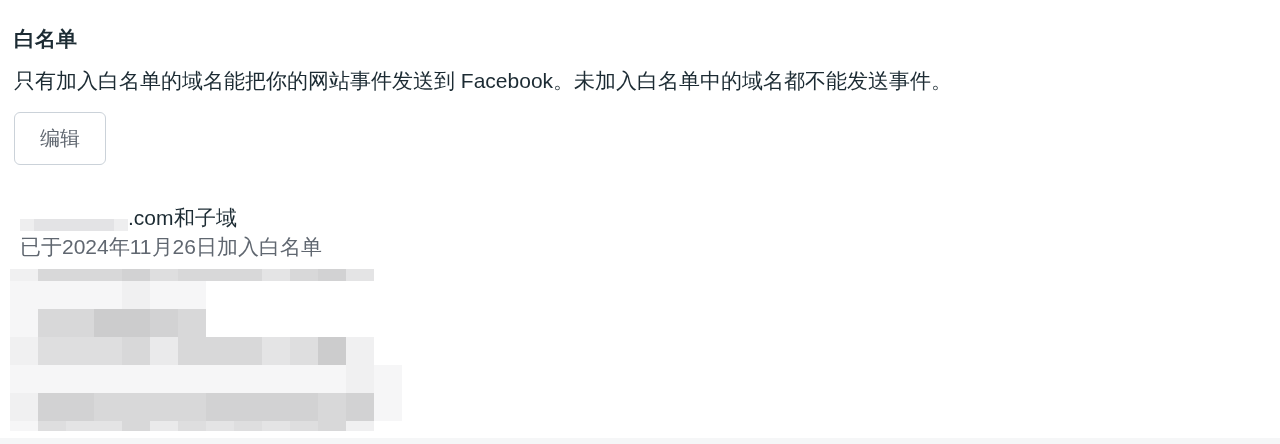  I want to click on section-description: 只有加入白名单的域名能把你的网站事件发送到 Facebook。未加入白名单中的域名都不能发送事件。, so click(484, 81).